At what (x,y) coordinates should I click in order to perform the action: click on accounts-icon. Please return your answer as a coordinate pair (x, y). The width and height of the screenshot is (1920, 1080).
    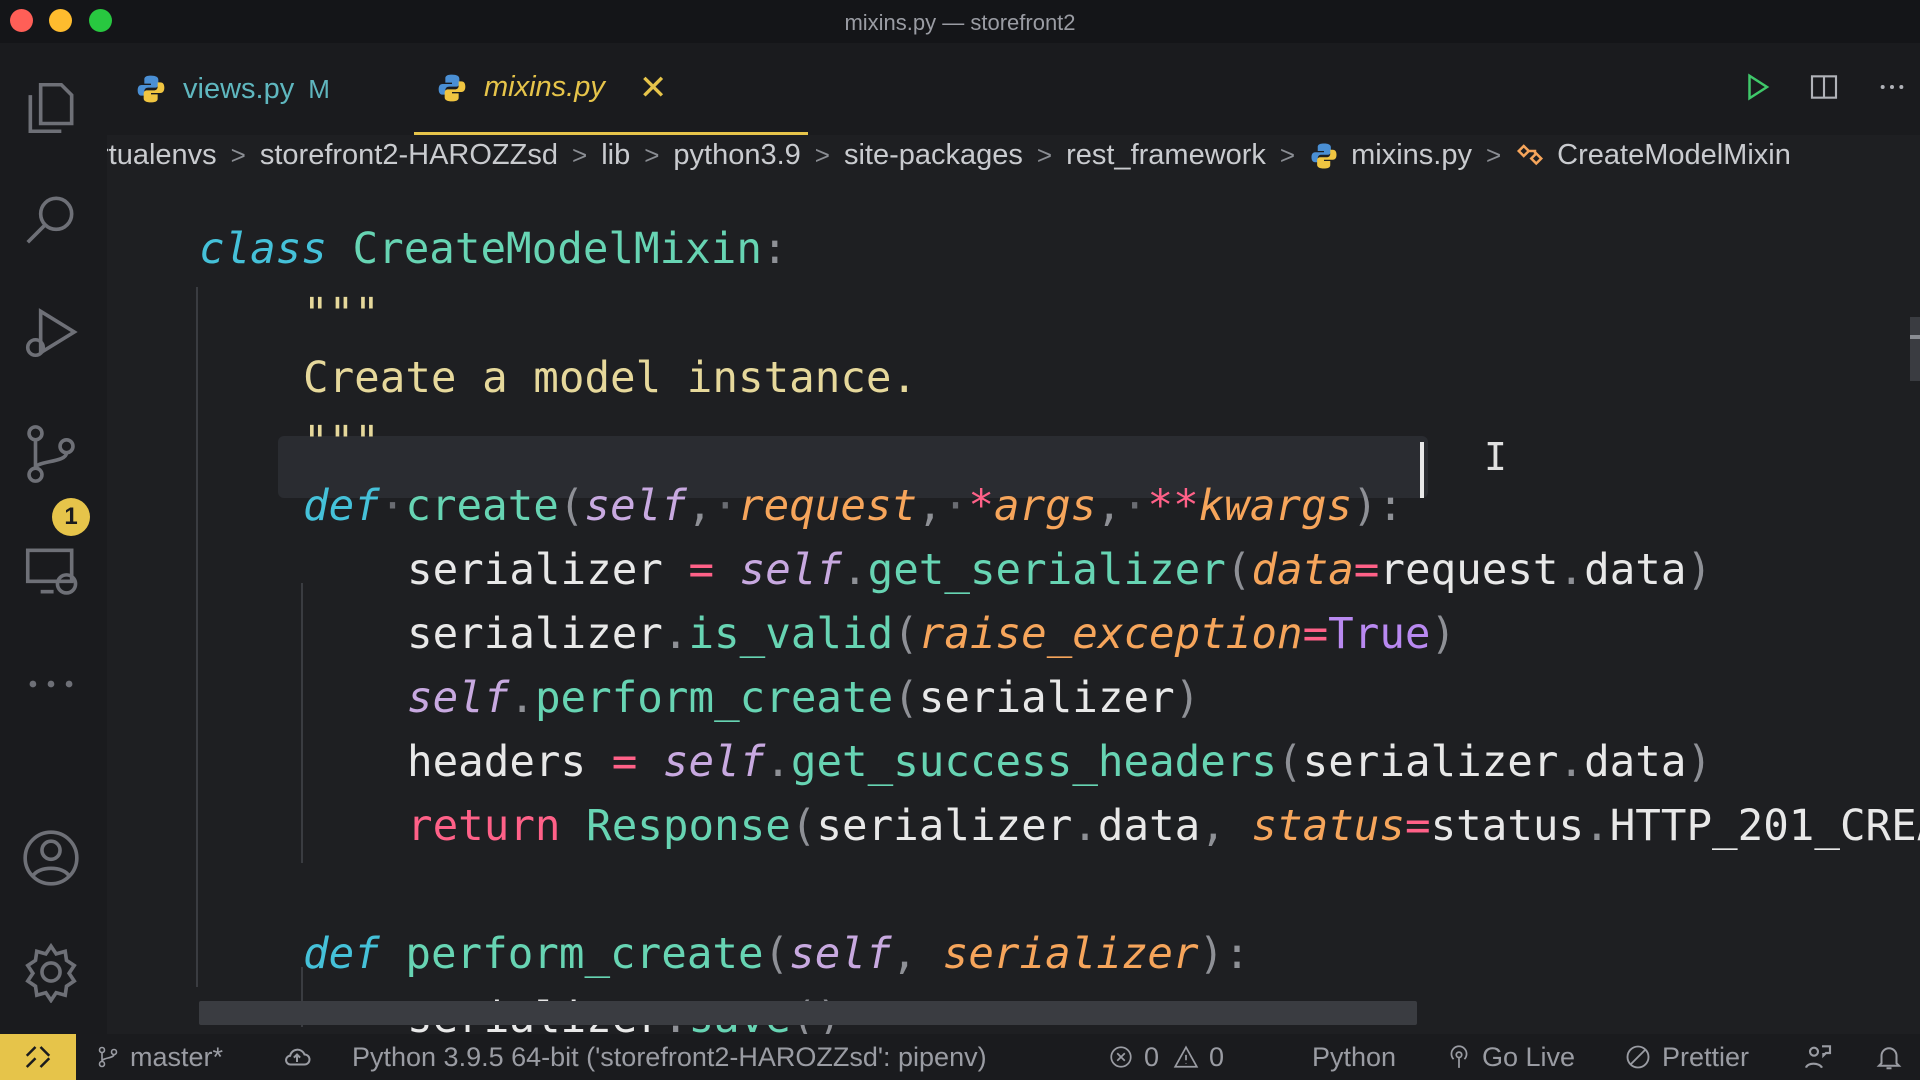
    Looking at the image, I should click on (51, 858).